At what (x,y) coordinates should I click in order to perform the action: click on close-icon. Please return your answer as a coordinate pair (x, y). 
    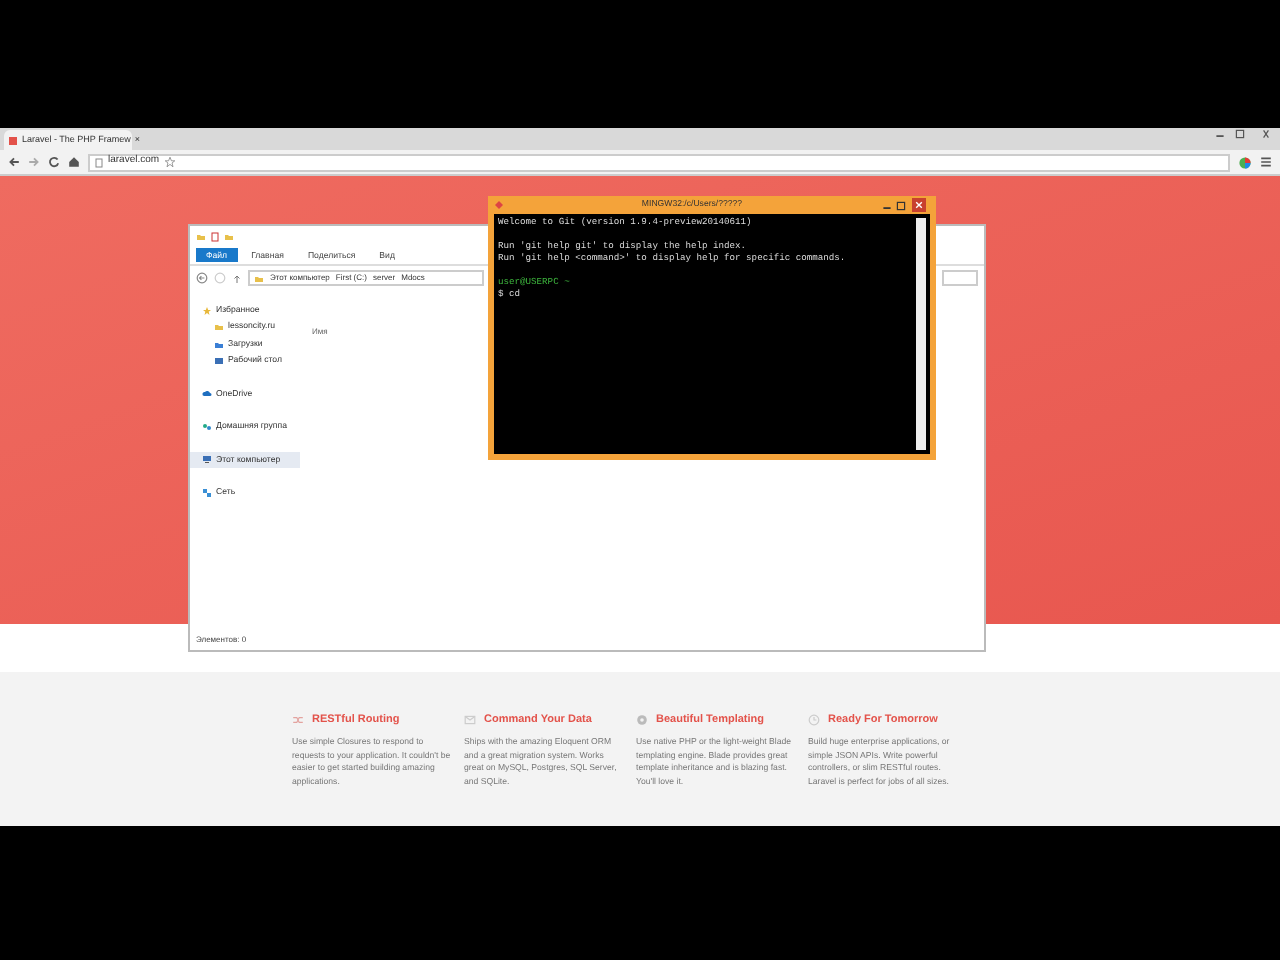
    Looking at the image, I should click on (919, 205).